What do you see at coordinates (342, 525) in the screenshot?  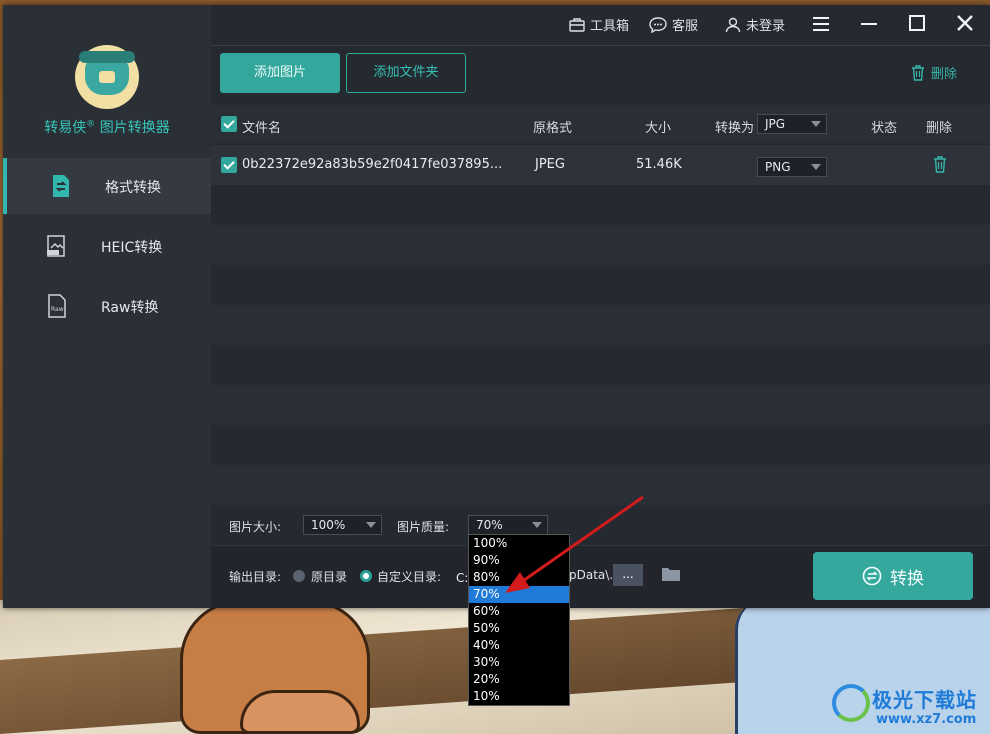 I see `image-size-select: 100%` at bounding box center [342, 525].